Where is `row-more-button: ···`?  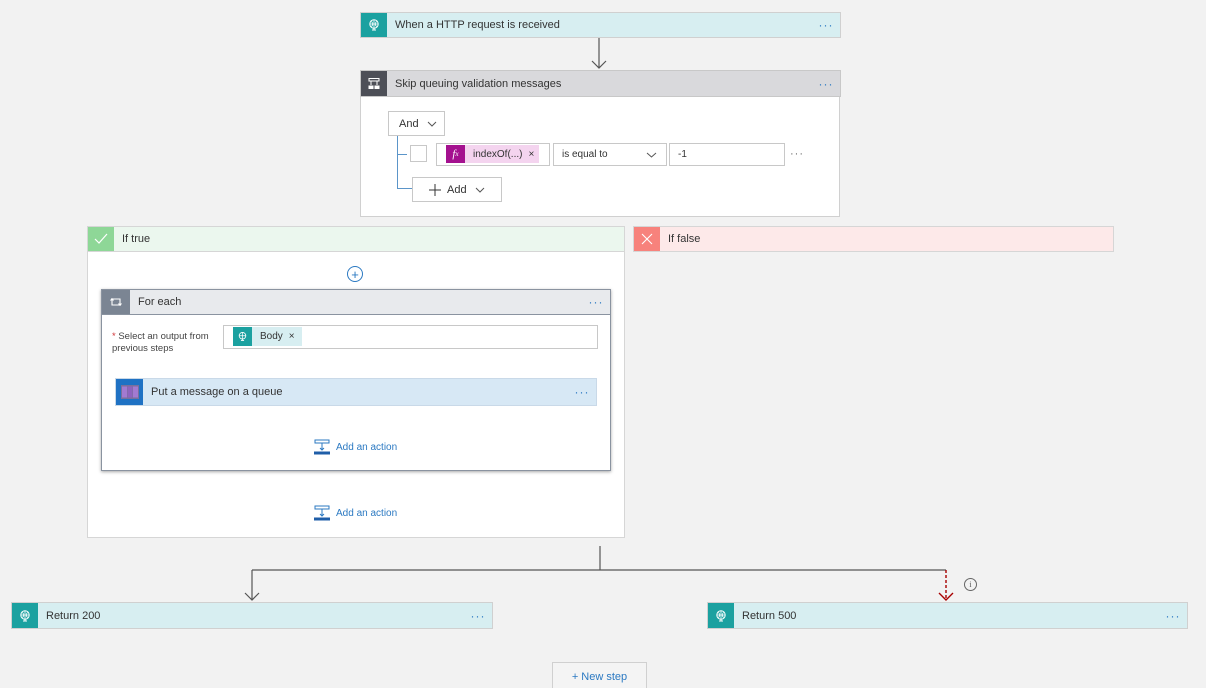 row-more-button: ··· is located at coordinates (797, 154).